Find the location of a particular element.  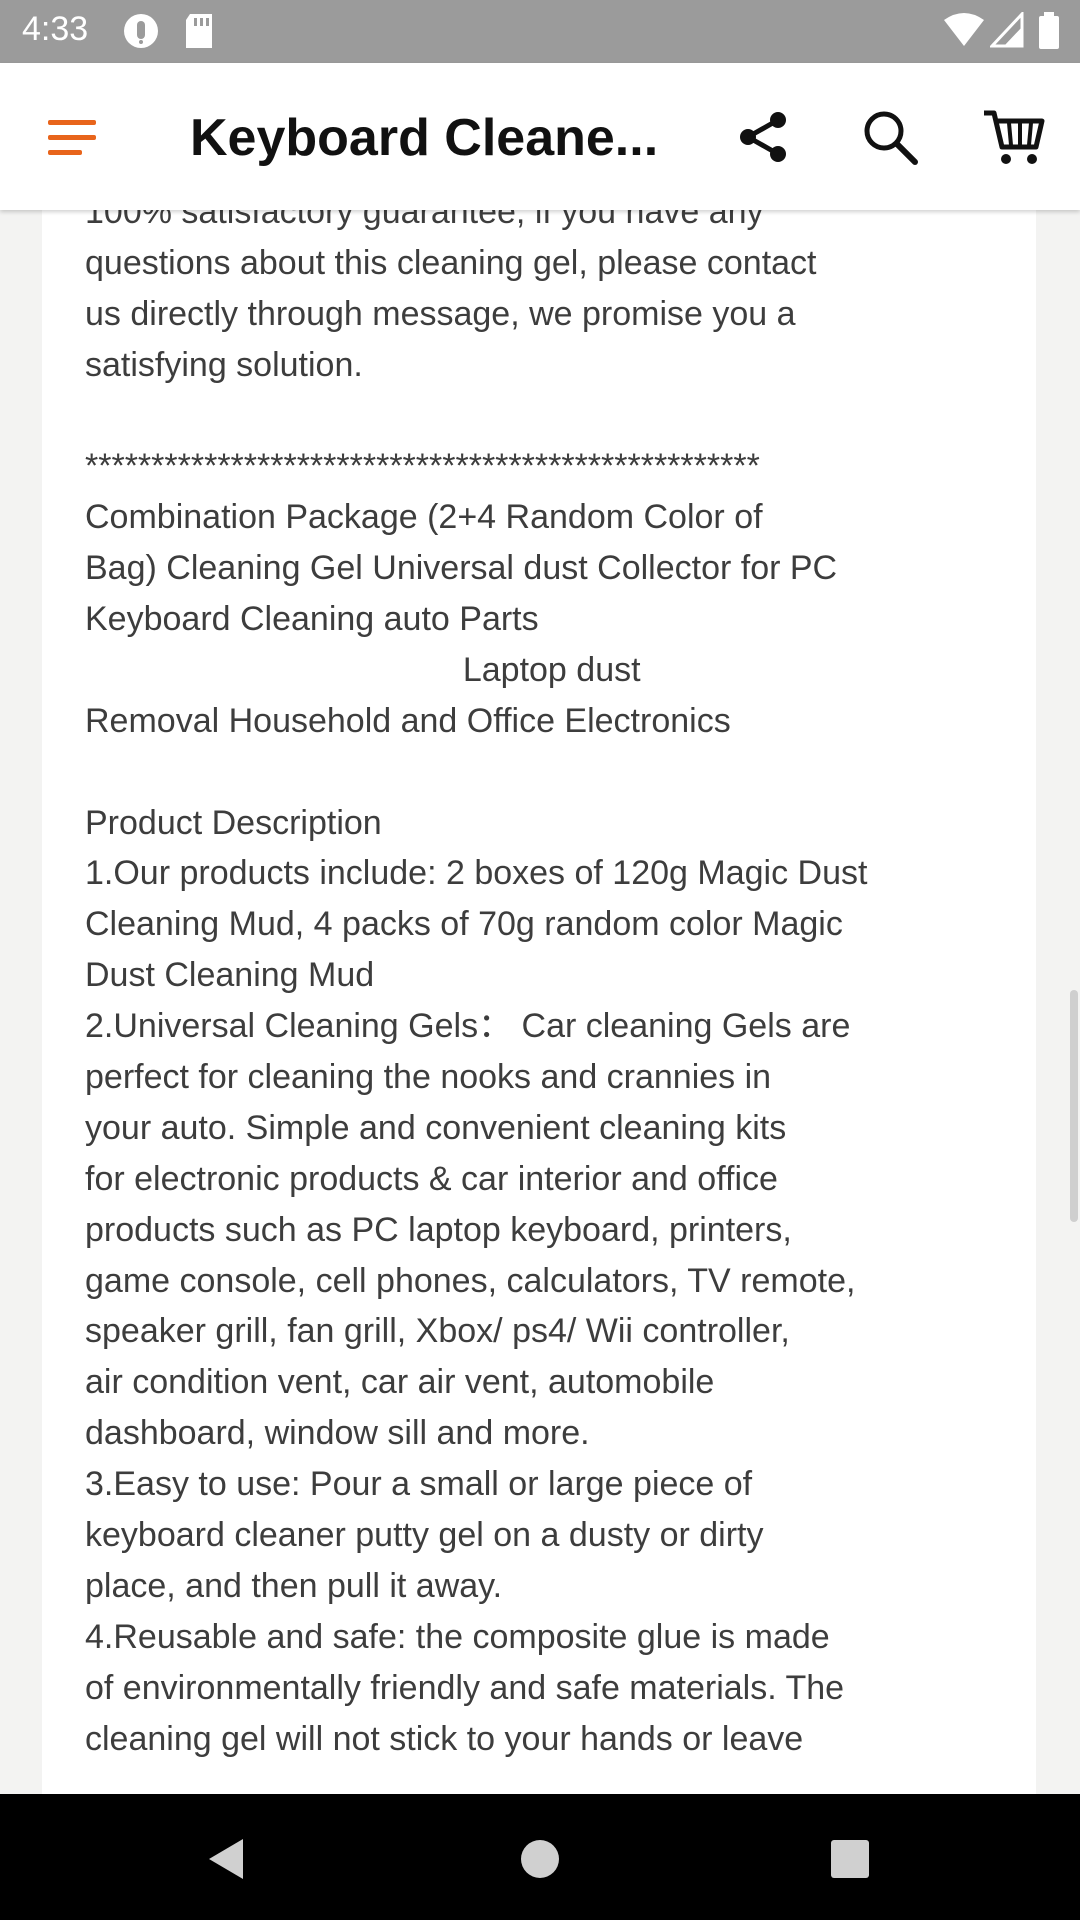

status-time: 4:33 is located at coordinates (55, 29).